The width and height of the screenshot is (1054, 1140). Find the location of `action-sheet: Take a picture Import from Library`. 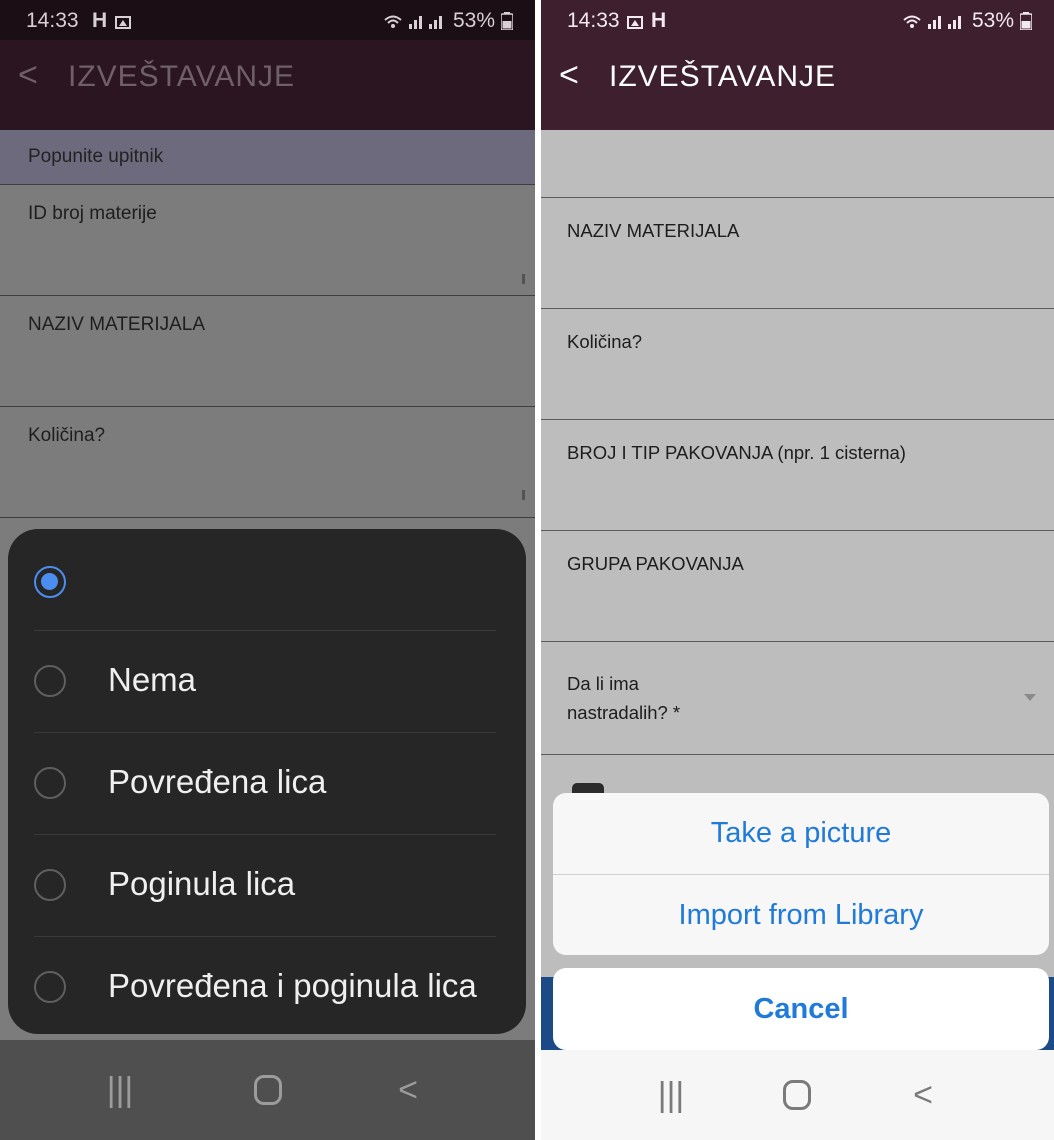

action-sheet: Take a picture Import from Library is located at coordinates (801, 874).